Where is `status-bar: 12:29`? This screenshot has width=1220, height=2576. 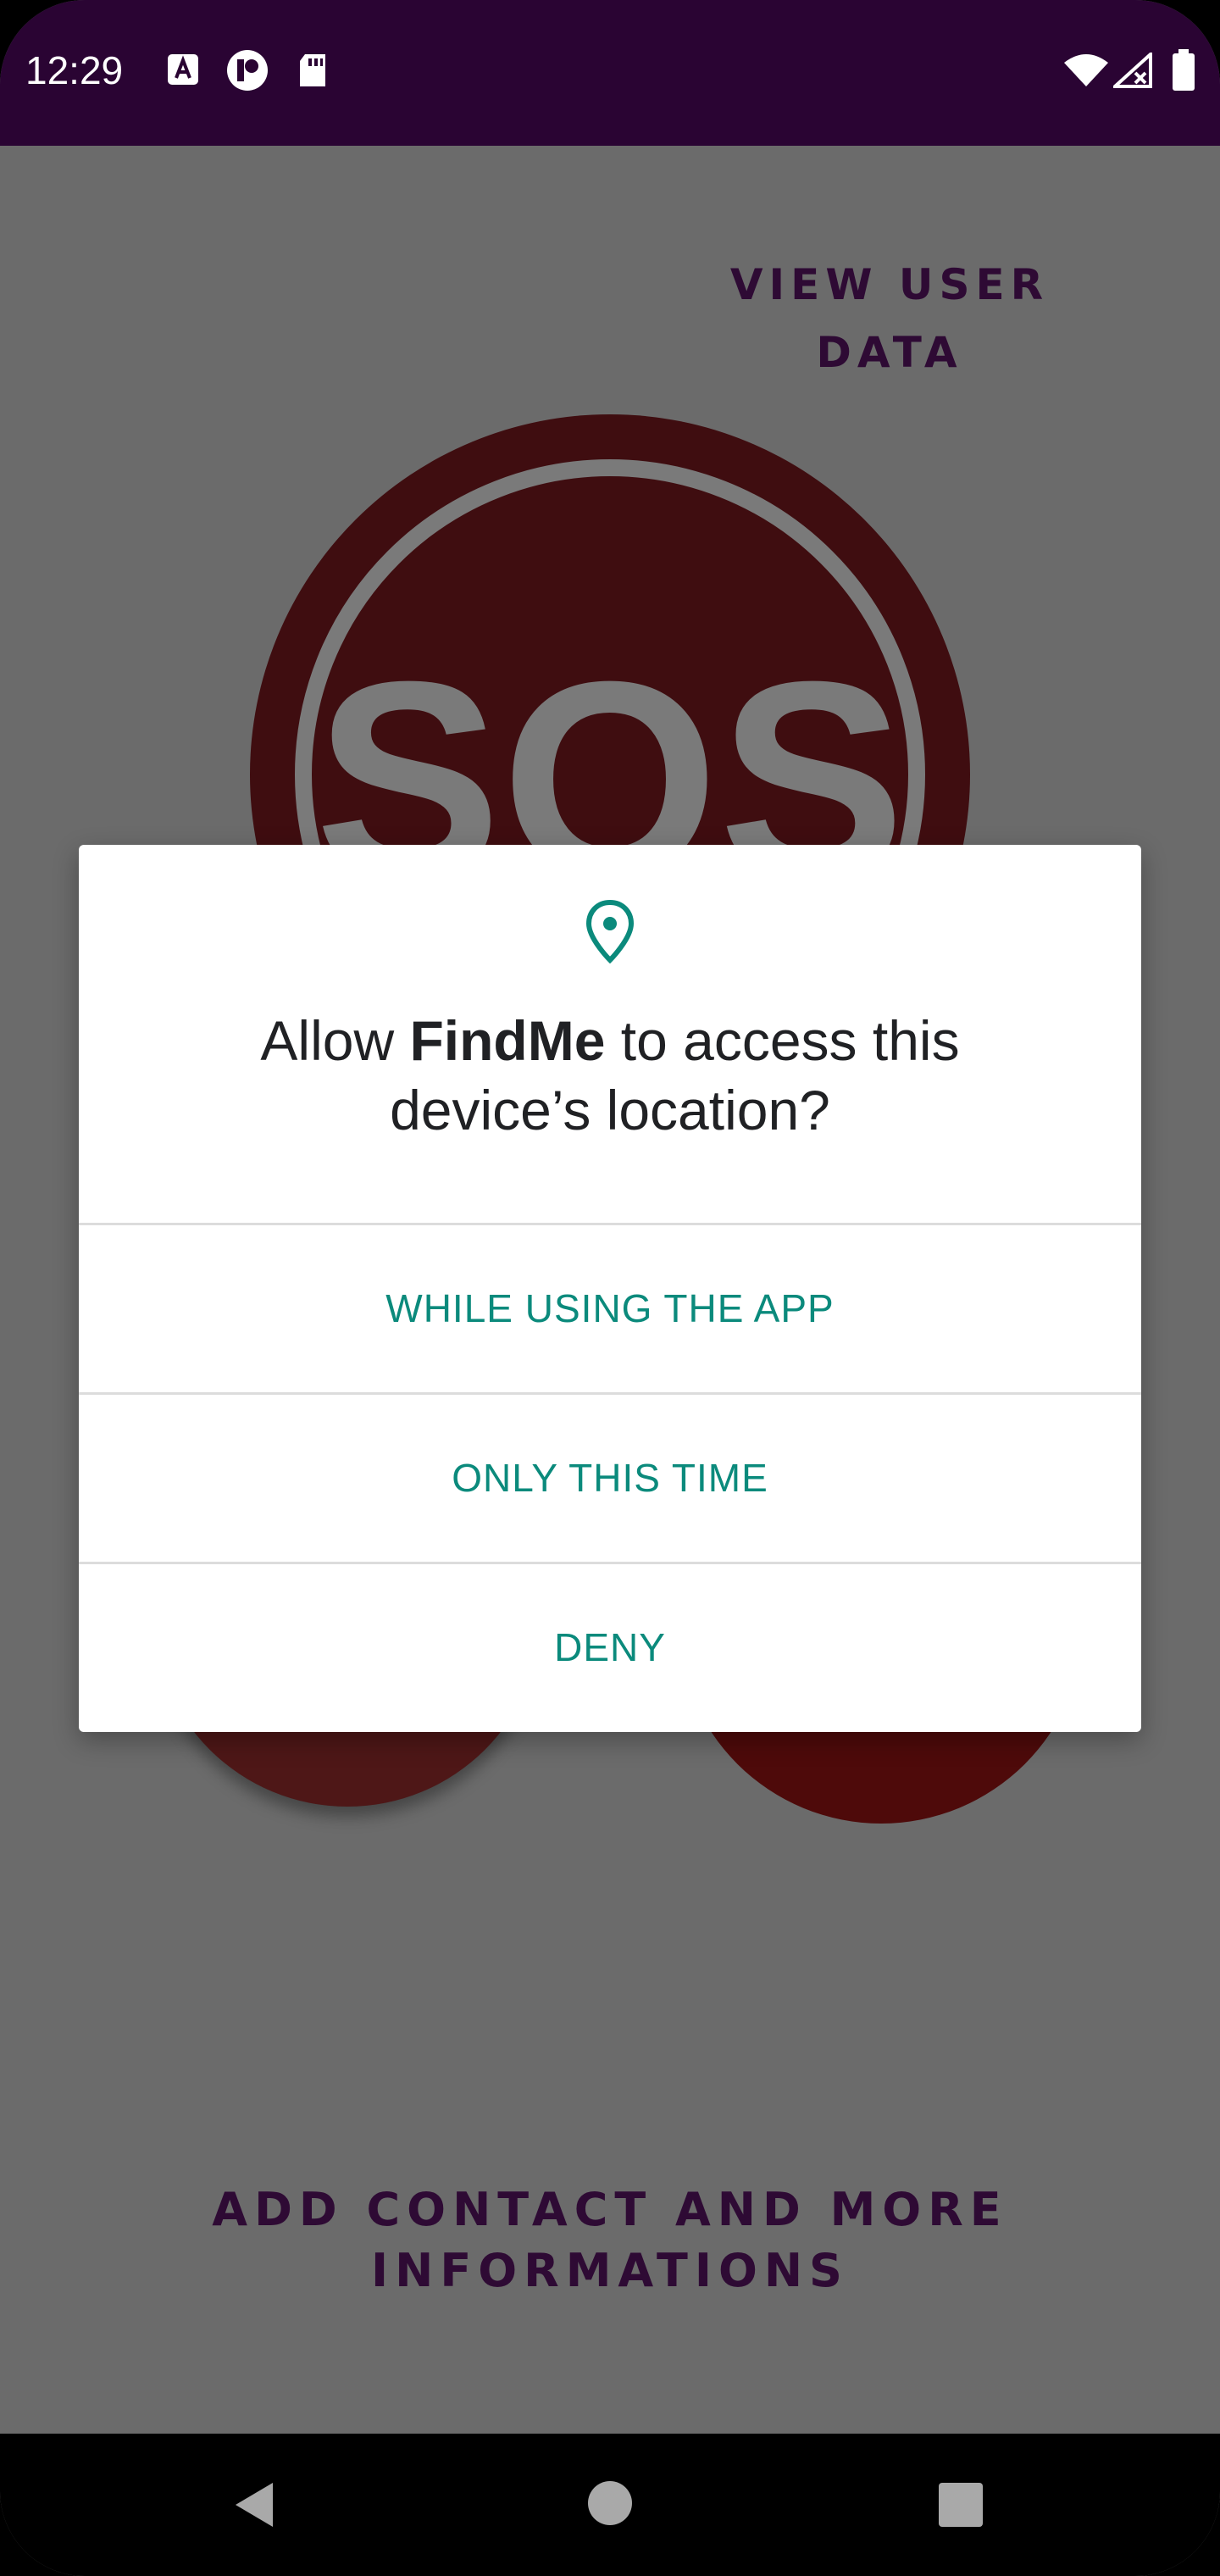 status-bar: 12:29 is located at coordinates (610, 73).